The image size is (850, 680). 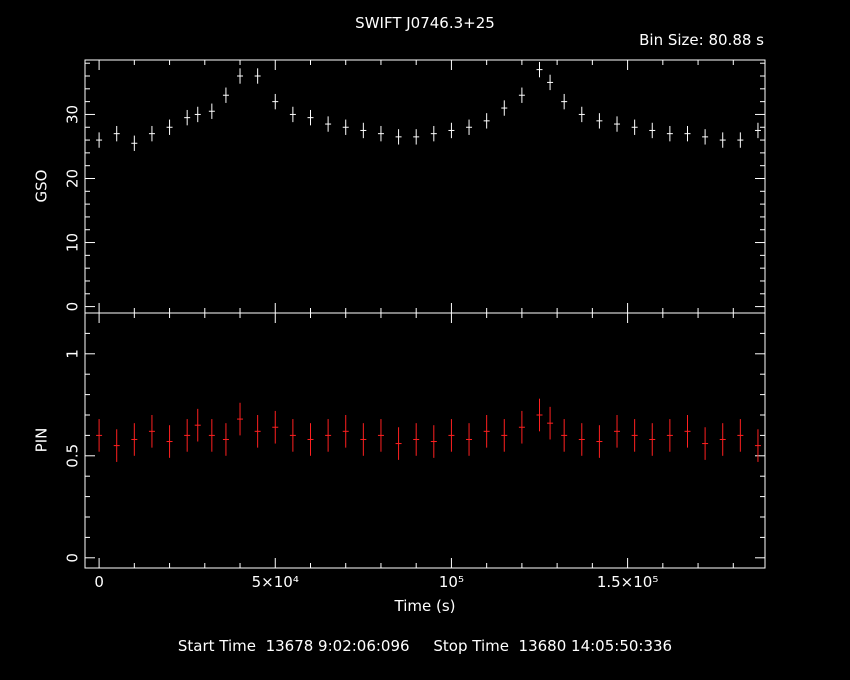 What do you see at coordinates (73, 242) in the screenshot?
I see `y-tick-label: 10` at bounding box center [73, 242].